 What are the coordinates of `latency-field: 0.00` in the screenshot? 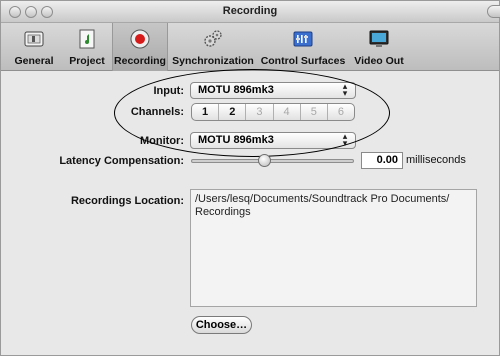 It's located at (382, 160).